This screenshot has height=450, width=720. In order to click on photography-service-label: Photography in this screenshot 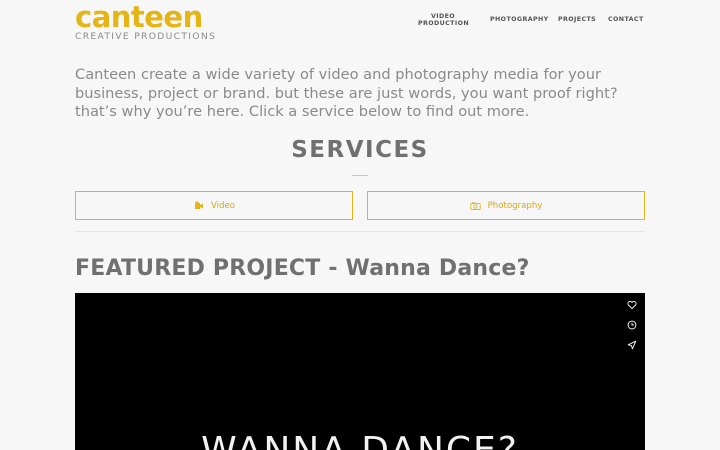, I will do `click(515, 205)`.